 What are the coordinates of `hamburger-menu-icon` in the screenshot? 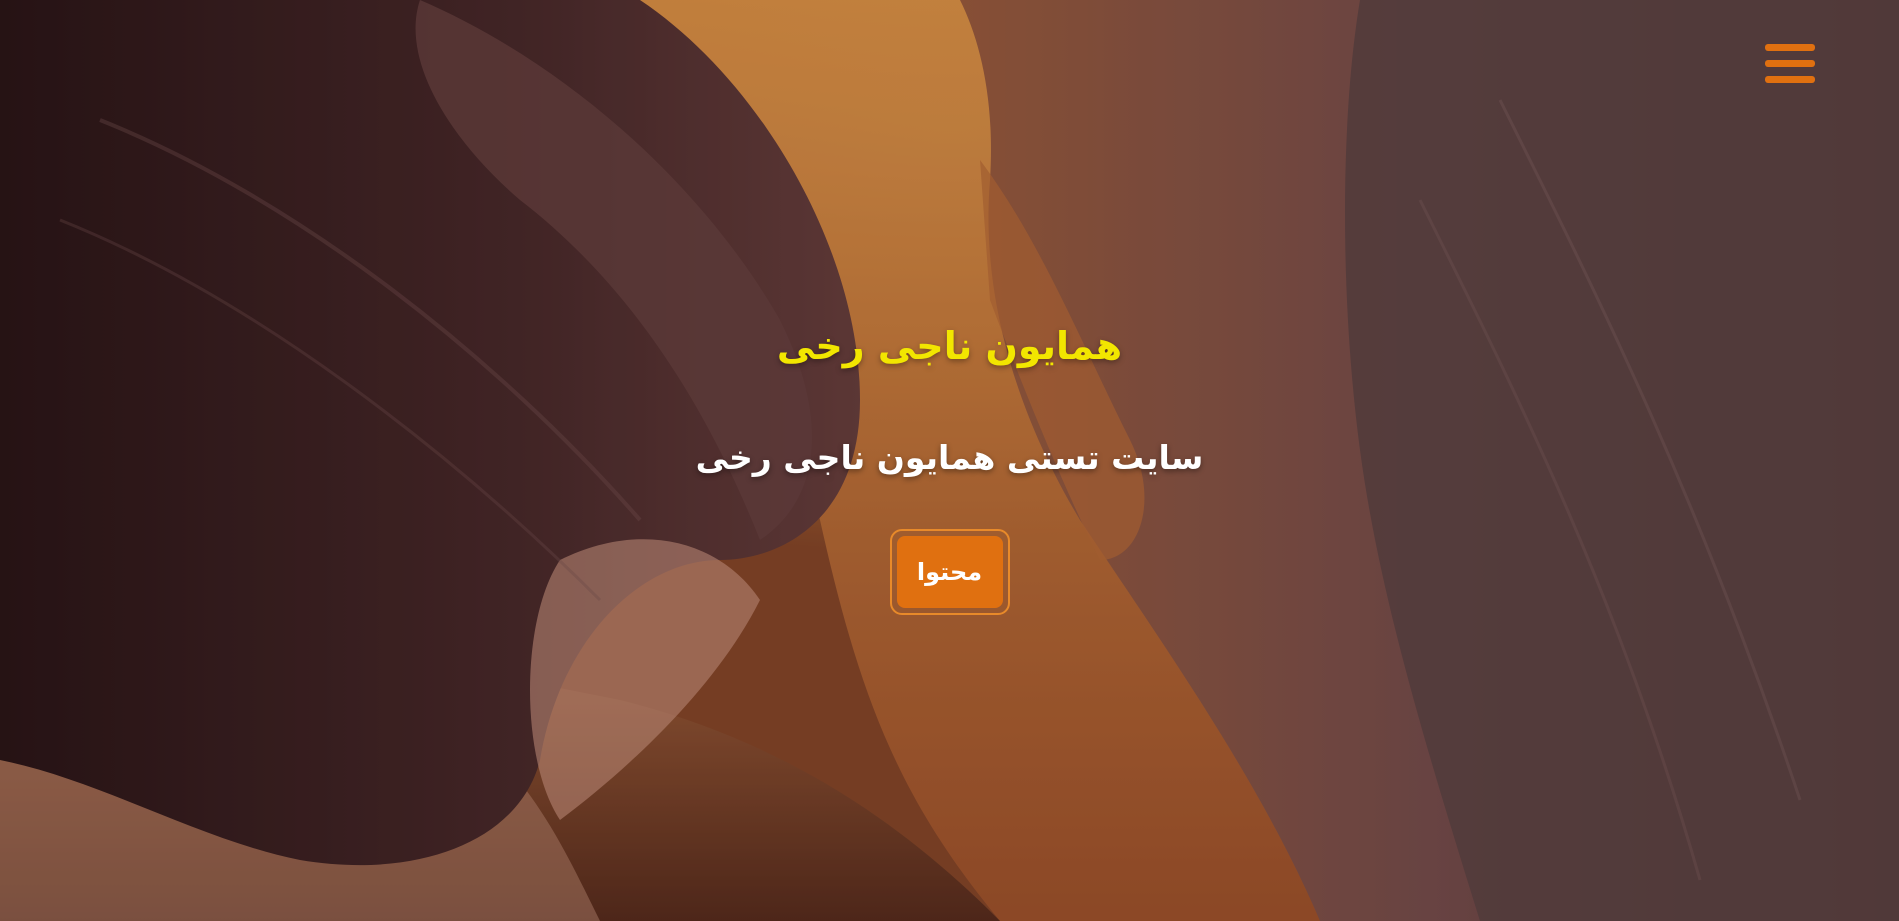 It's located at (1790, 64).